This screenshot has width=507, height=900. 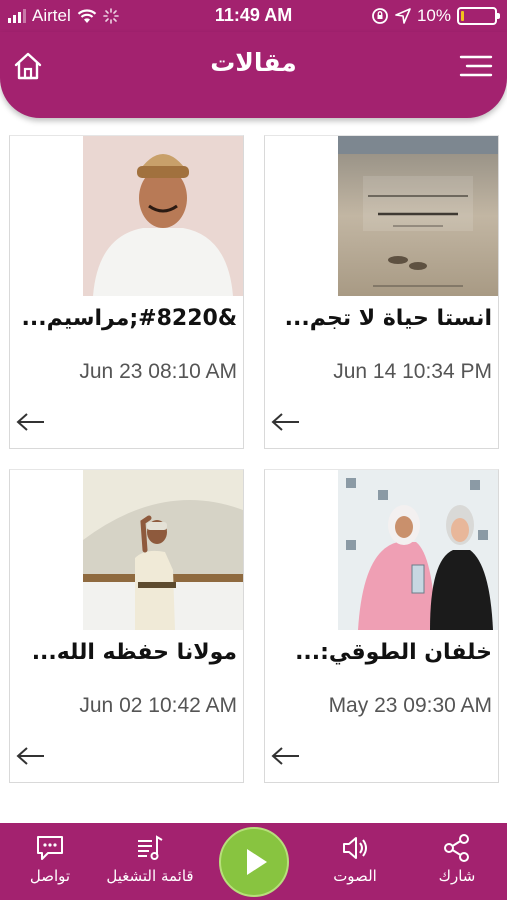 I want to click on tab-playlist: قائمة التشغيل, so click(x=150, y=859).